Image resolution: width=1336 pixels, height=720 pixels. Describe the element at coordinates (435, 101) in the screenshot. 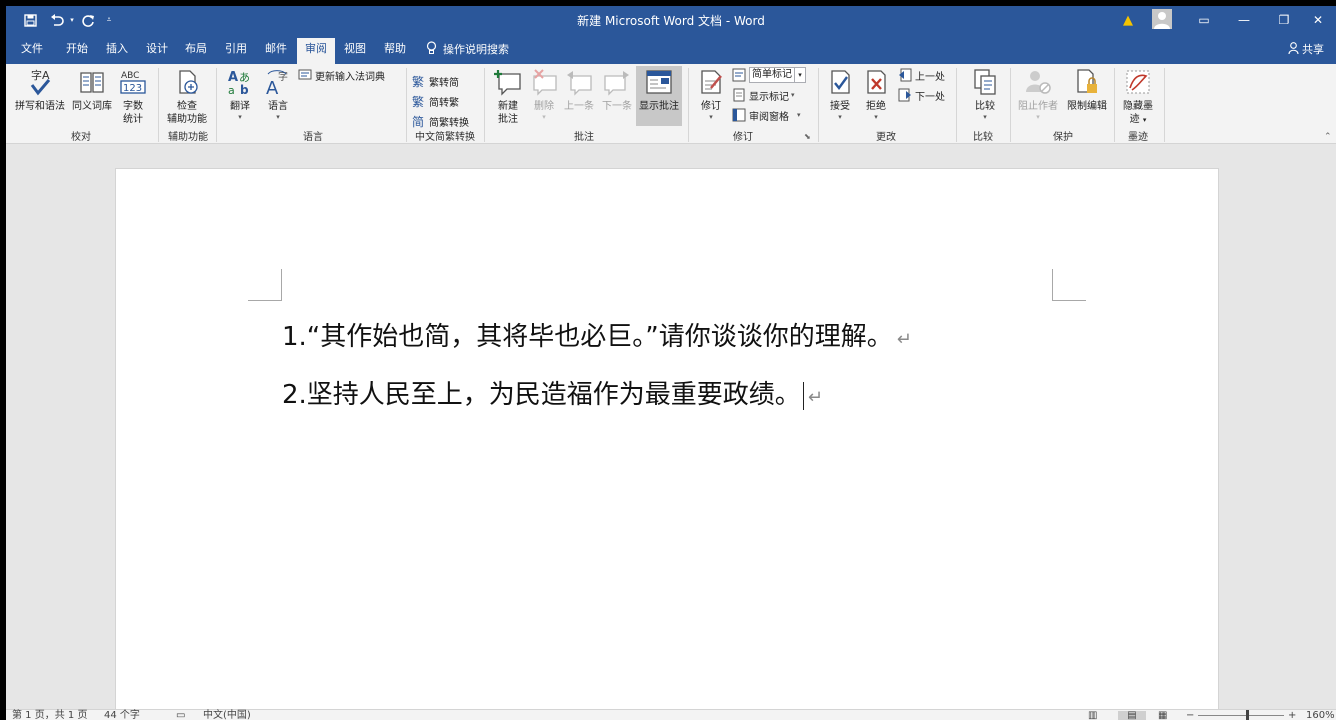

I see `simplified-to-traditional-button: 繁 简转繁` at that location.